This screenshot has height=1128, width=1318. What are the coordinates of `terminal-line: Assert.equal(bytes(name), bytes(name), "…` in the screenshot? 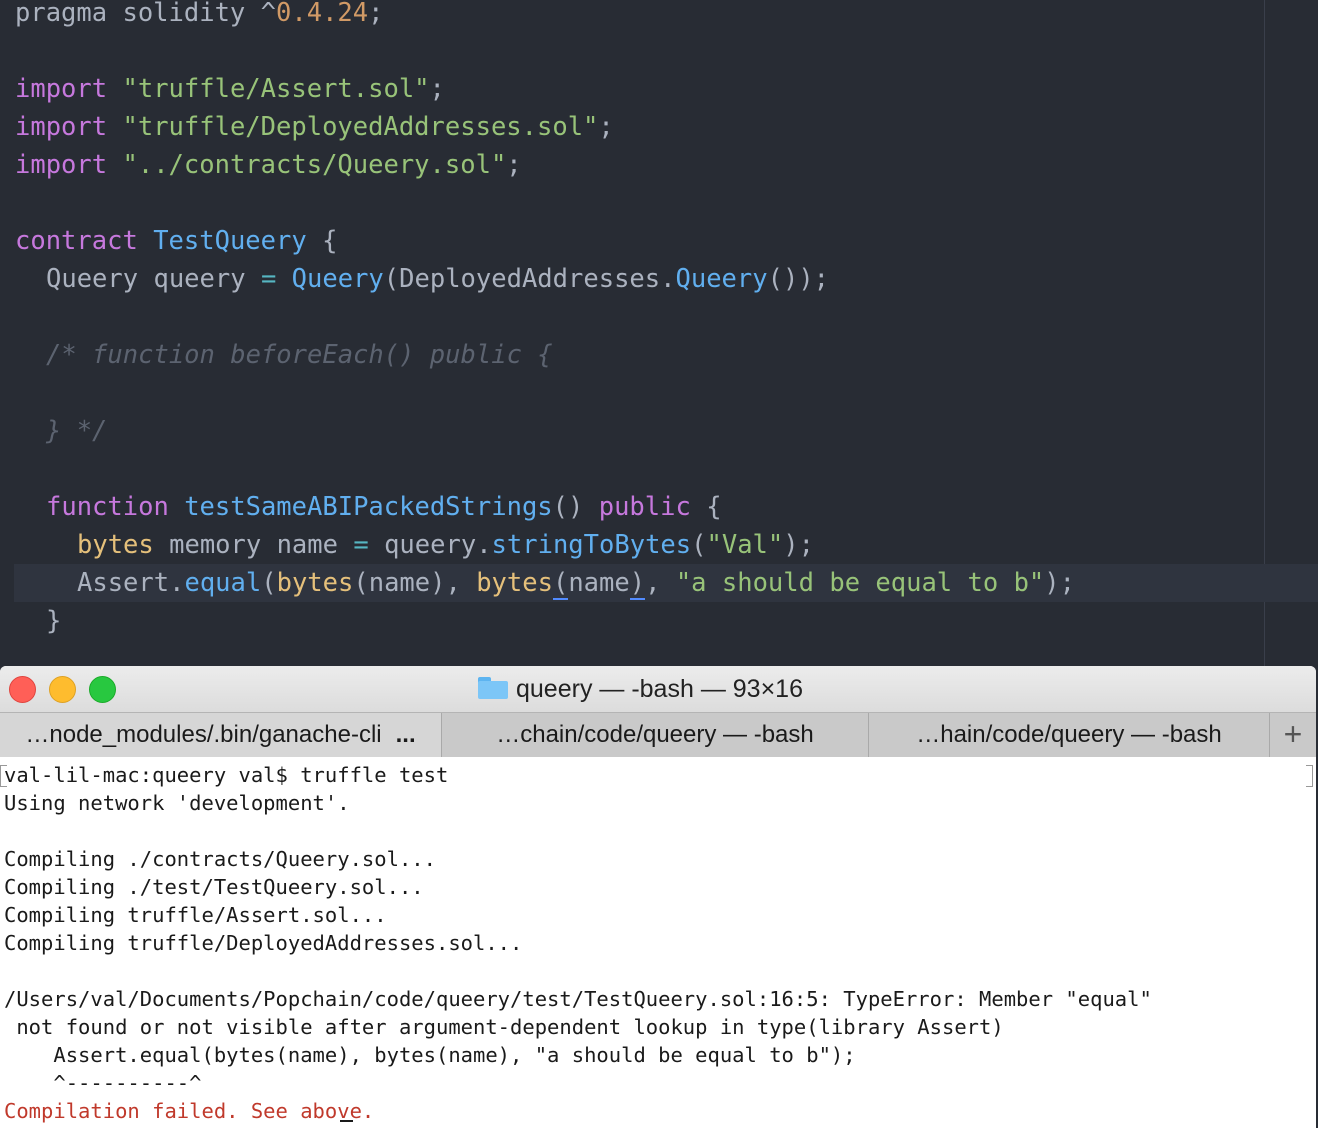 It's located at (430, 1055).